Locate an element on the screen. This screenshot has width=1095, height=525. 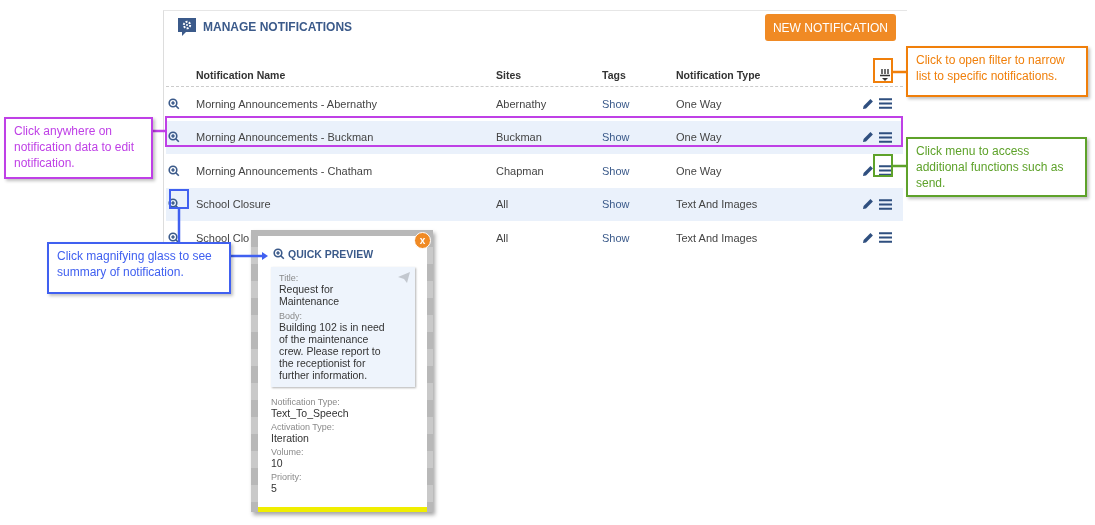
site-cell: Abernathy is located at coordinates (521, 103).